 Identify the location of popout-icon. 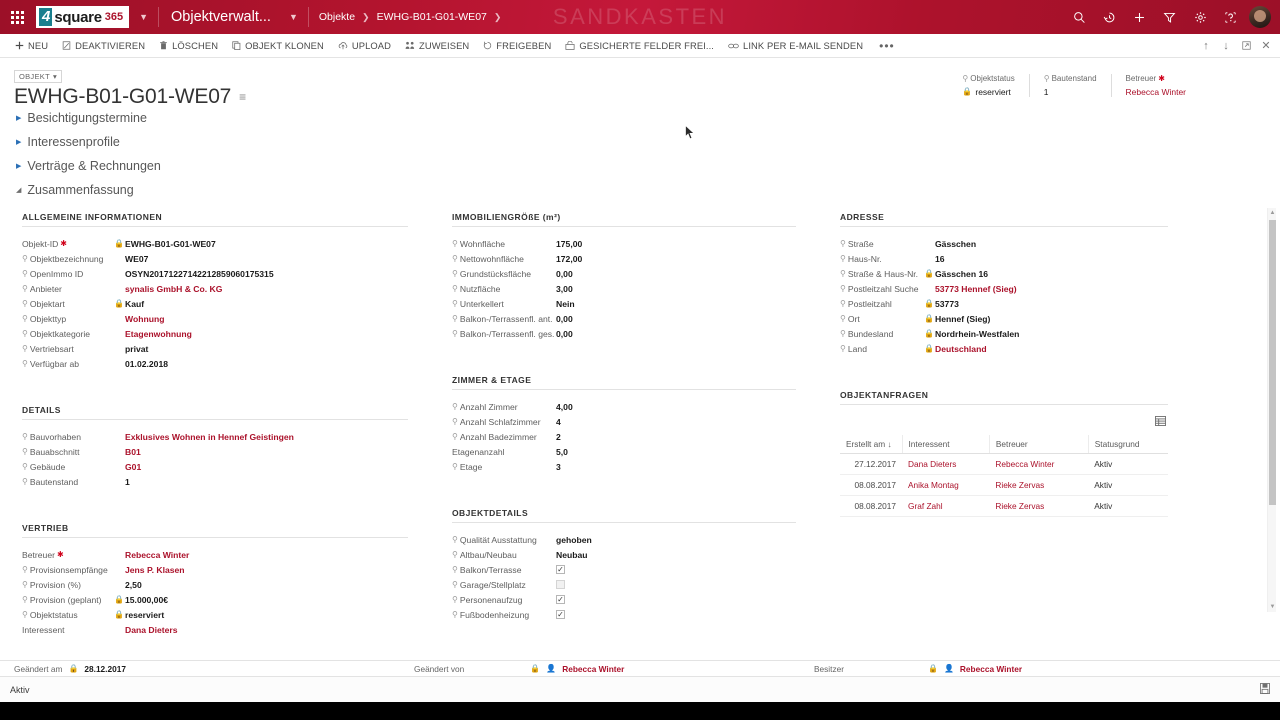
(1246, 46).